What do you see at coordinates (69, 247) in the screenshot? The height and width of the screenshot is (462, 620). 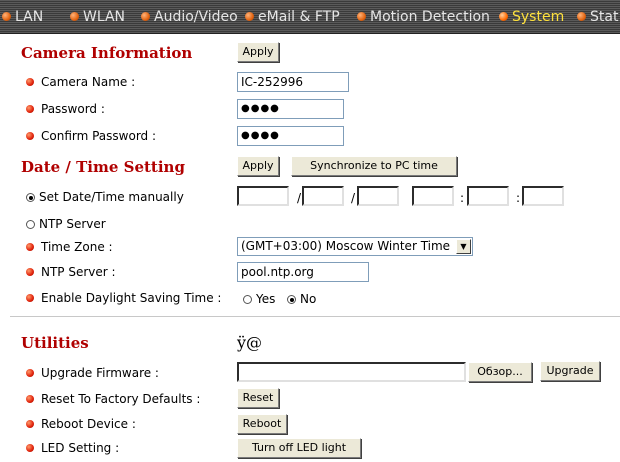 I see `timezone-row: Time Zone :` at bounding box center [69, 247].